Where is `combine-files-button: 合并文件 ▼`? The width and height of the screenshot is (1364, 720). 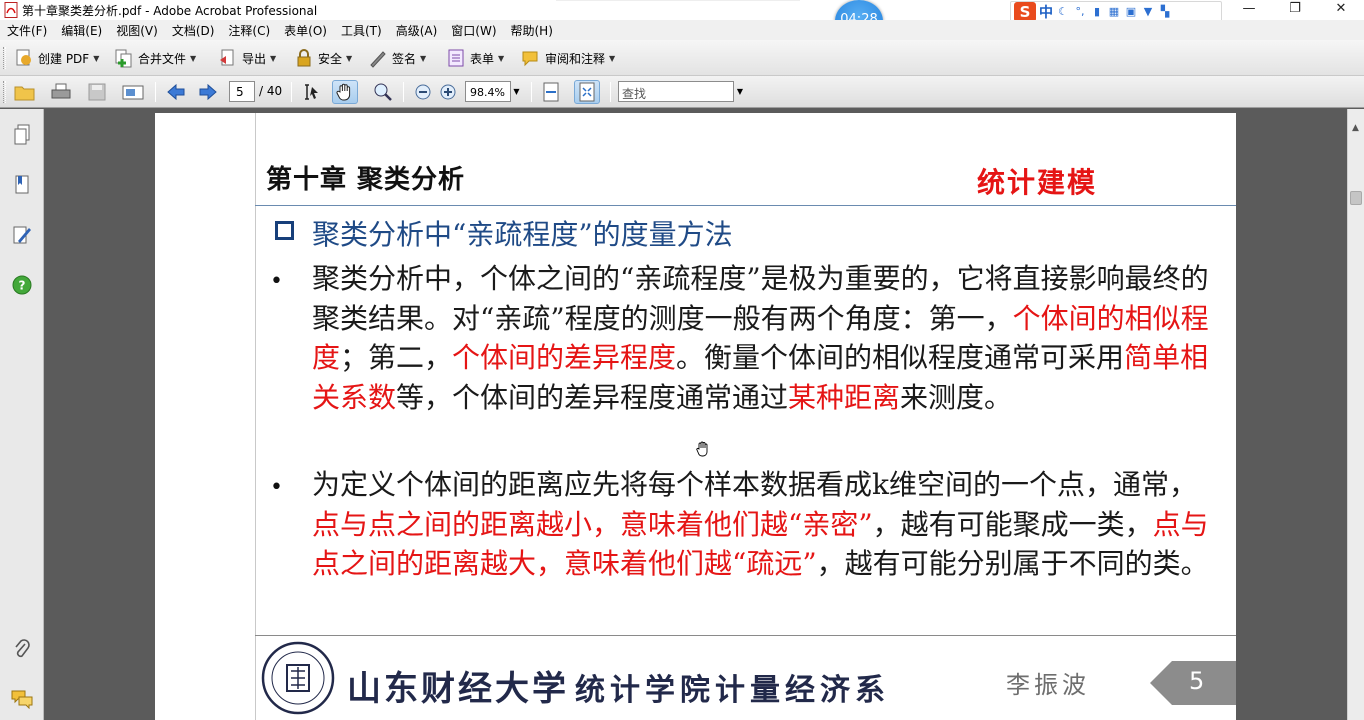 combine-files-button: 合并文件 ▼ is located at coordinates (155, 58).